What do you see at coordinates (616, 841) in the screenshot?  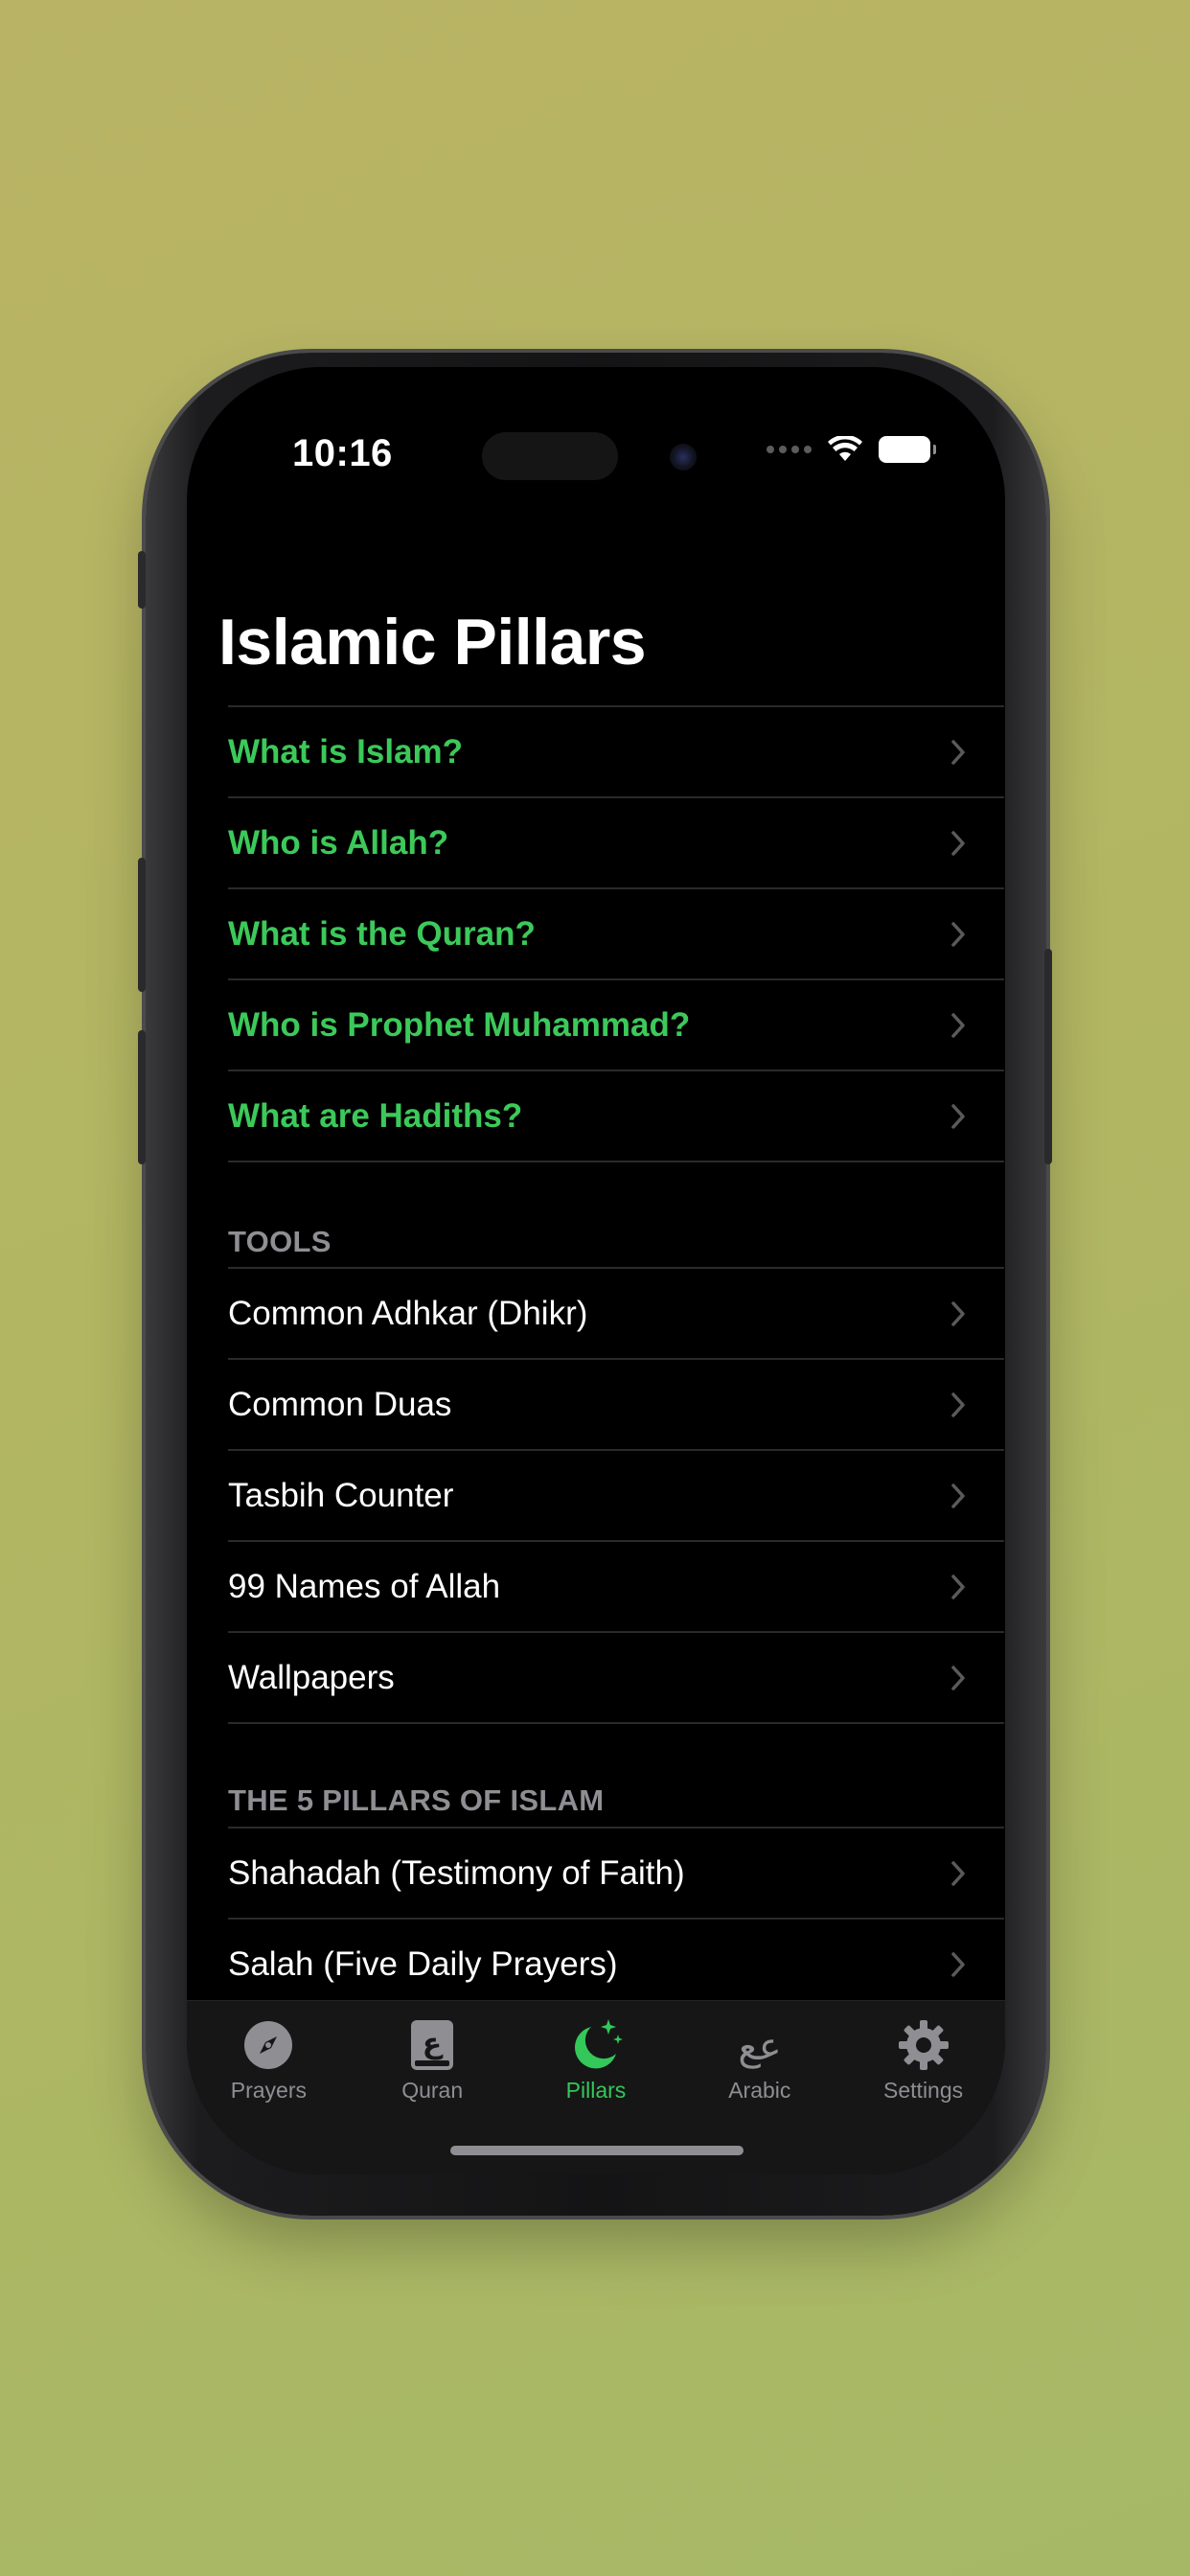 I see `list-item-who-is-allah: Who is Allah?` at bounding box center [616, 841].